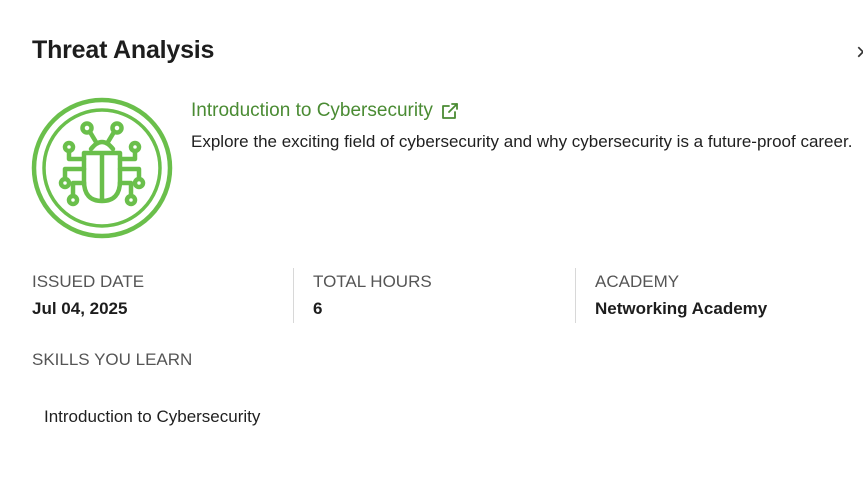 The image size is (863, 483). Describe the element at coordinates (859, 53) in the screenshot. I see `close-icon: ×` at that location.